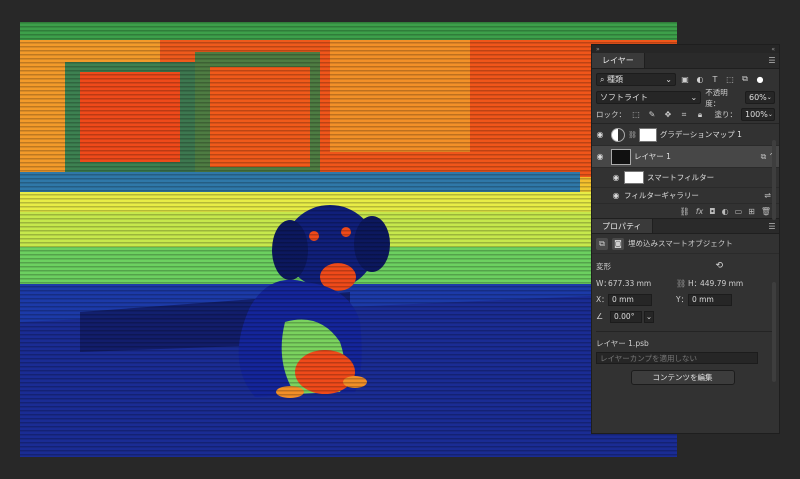 The image size is (800, 479). I want to click on new-group-icon: ▭, so click(739, 211).